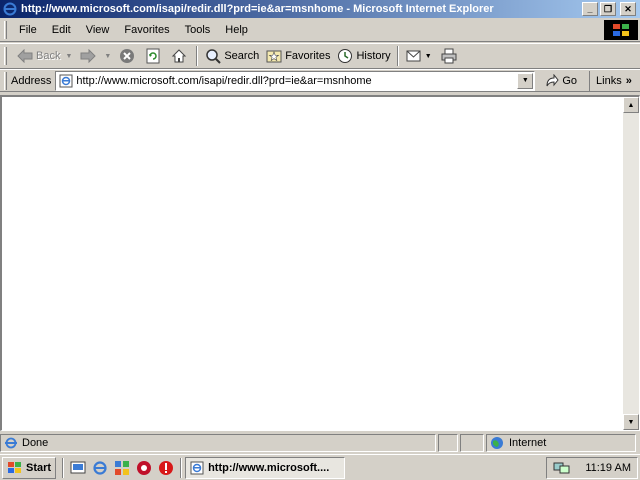 This screenshot has width=640, height=480. Describe the element at coordinates (35, 443) in the screenshot. I see `status-text: Done` at that location.